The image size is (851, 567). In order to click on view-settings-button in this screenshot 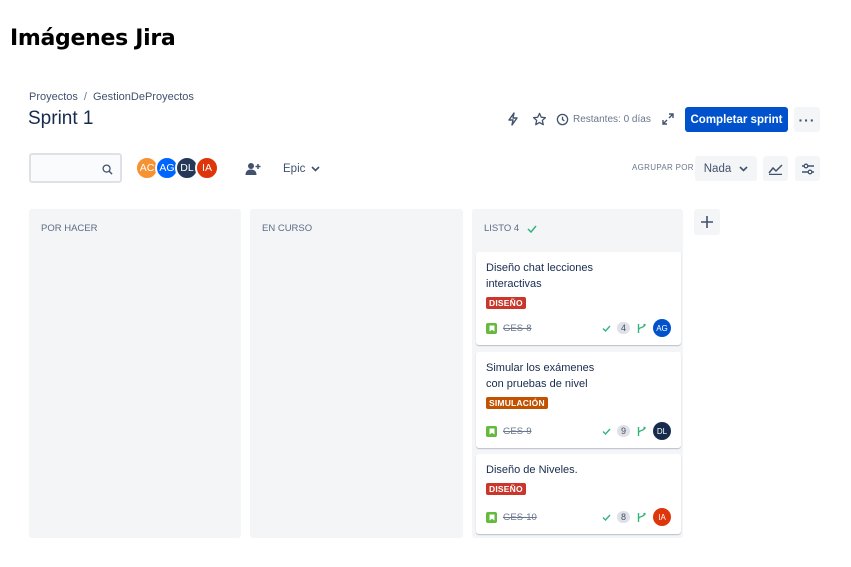, I will do `click(807, 168)`.